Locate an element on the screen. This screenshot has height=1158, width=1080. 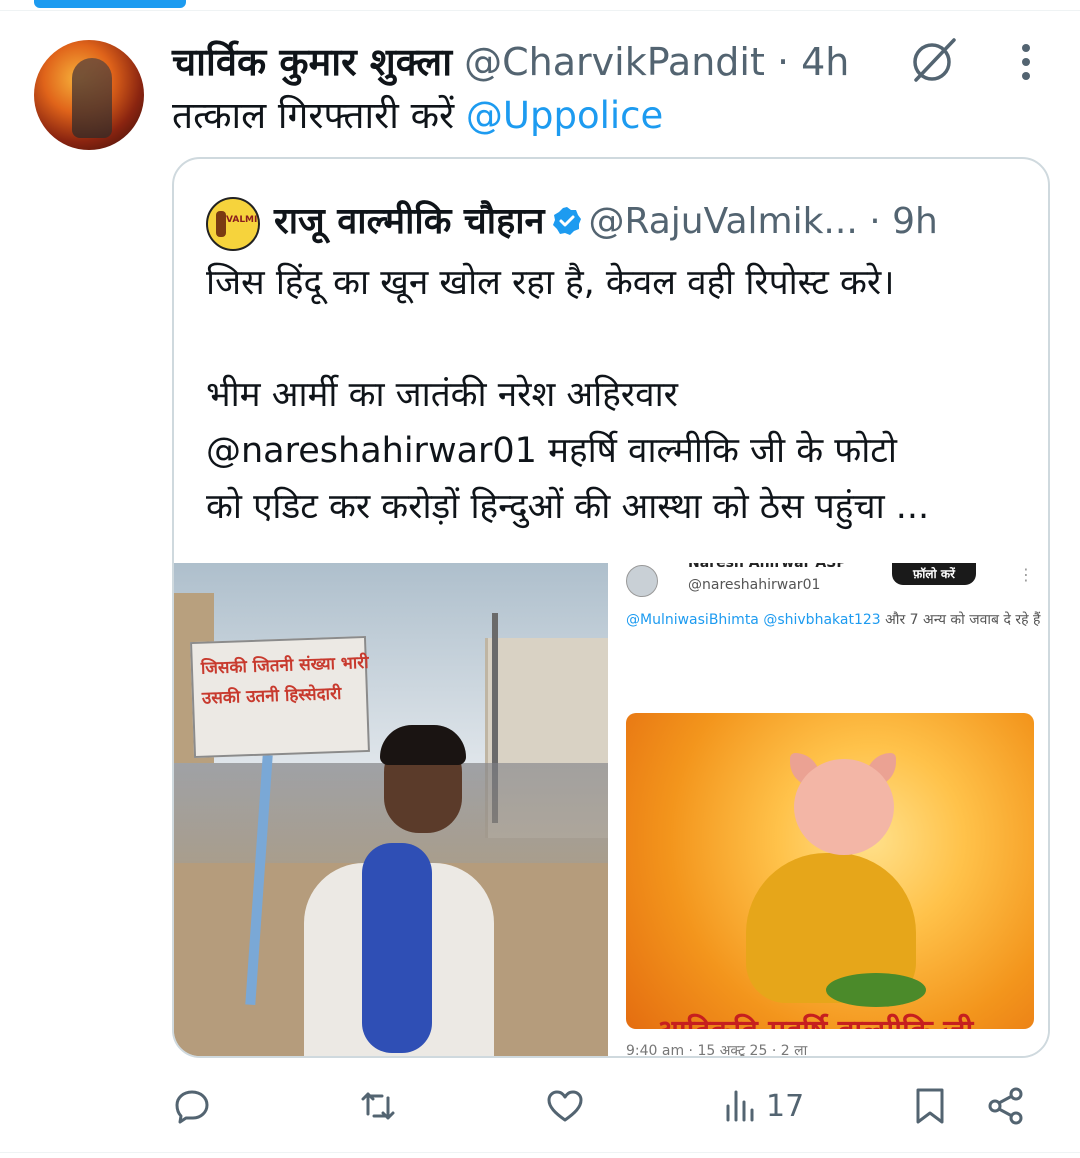
mention-link: @Uppolice is located at coordinates (564, 115).